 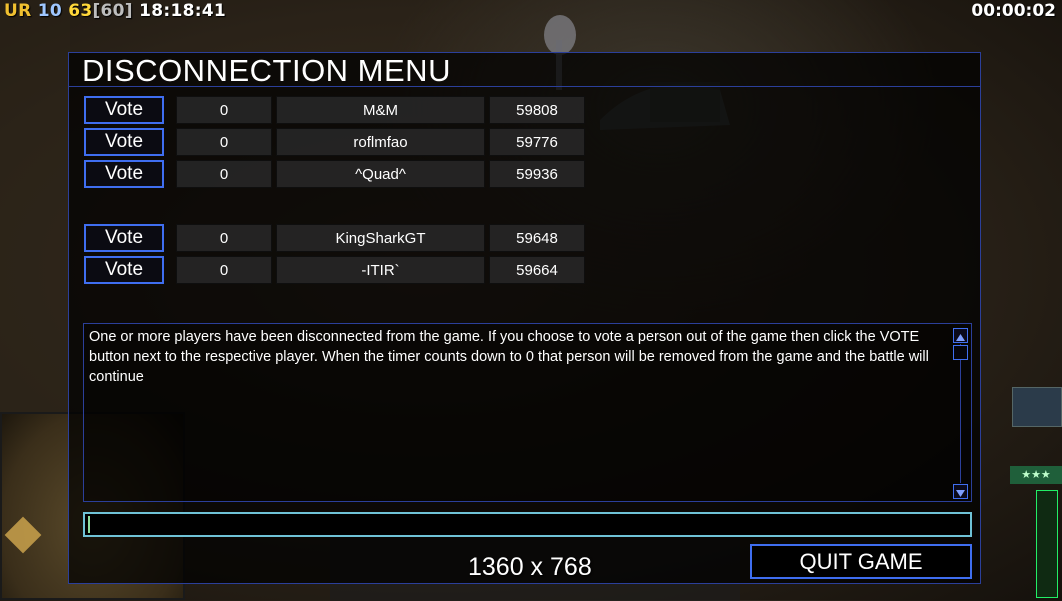 I want to click on player-timer: 59936, so click(x=537, y=174).